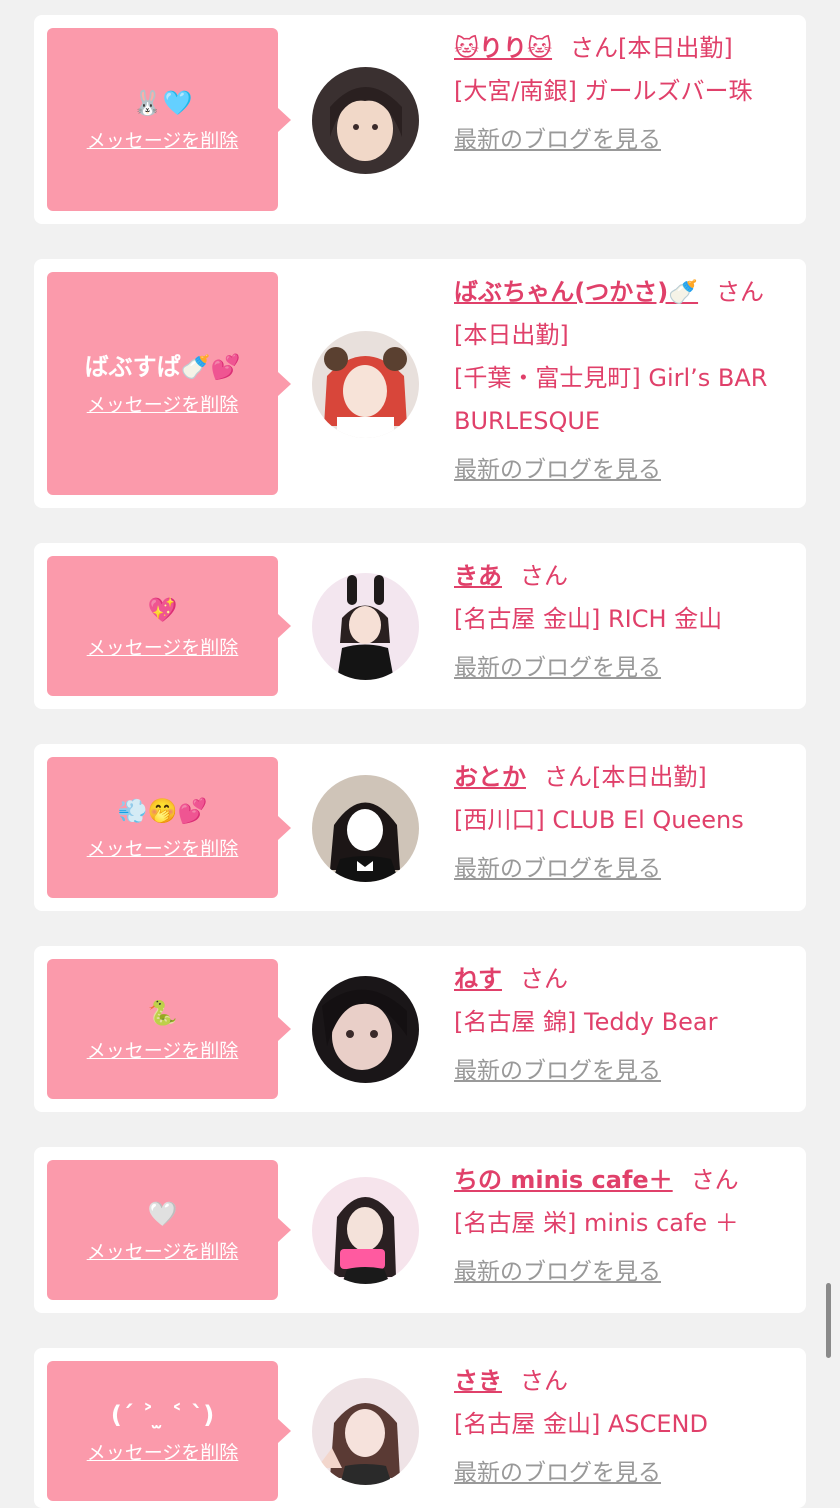 The image size is (840, 1508). What do you see at coordinates (169, 827) in the screenshot?
I see `message-bubble: 💨🤭💕 メッセージを削除` at bounding box center [169, 827].